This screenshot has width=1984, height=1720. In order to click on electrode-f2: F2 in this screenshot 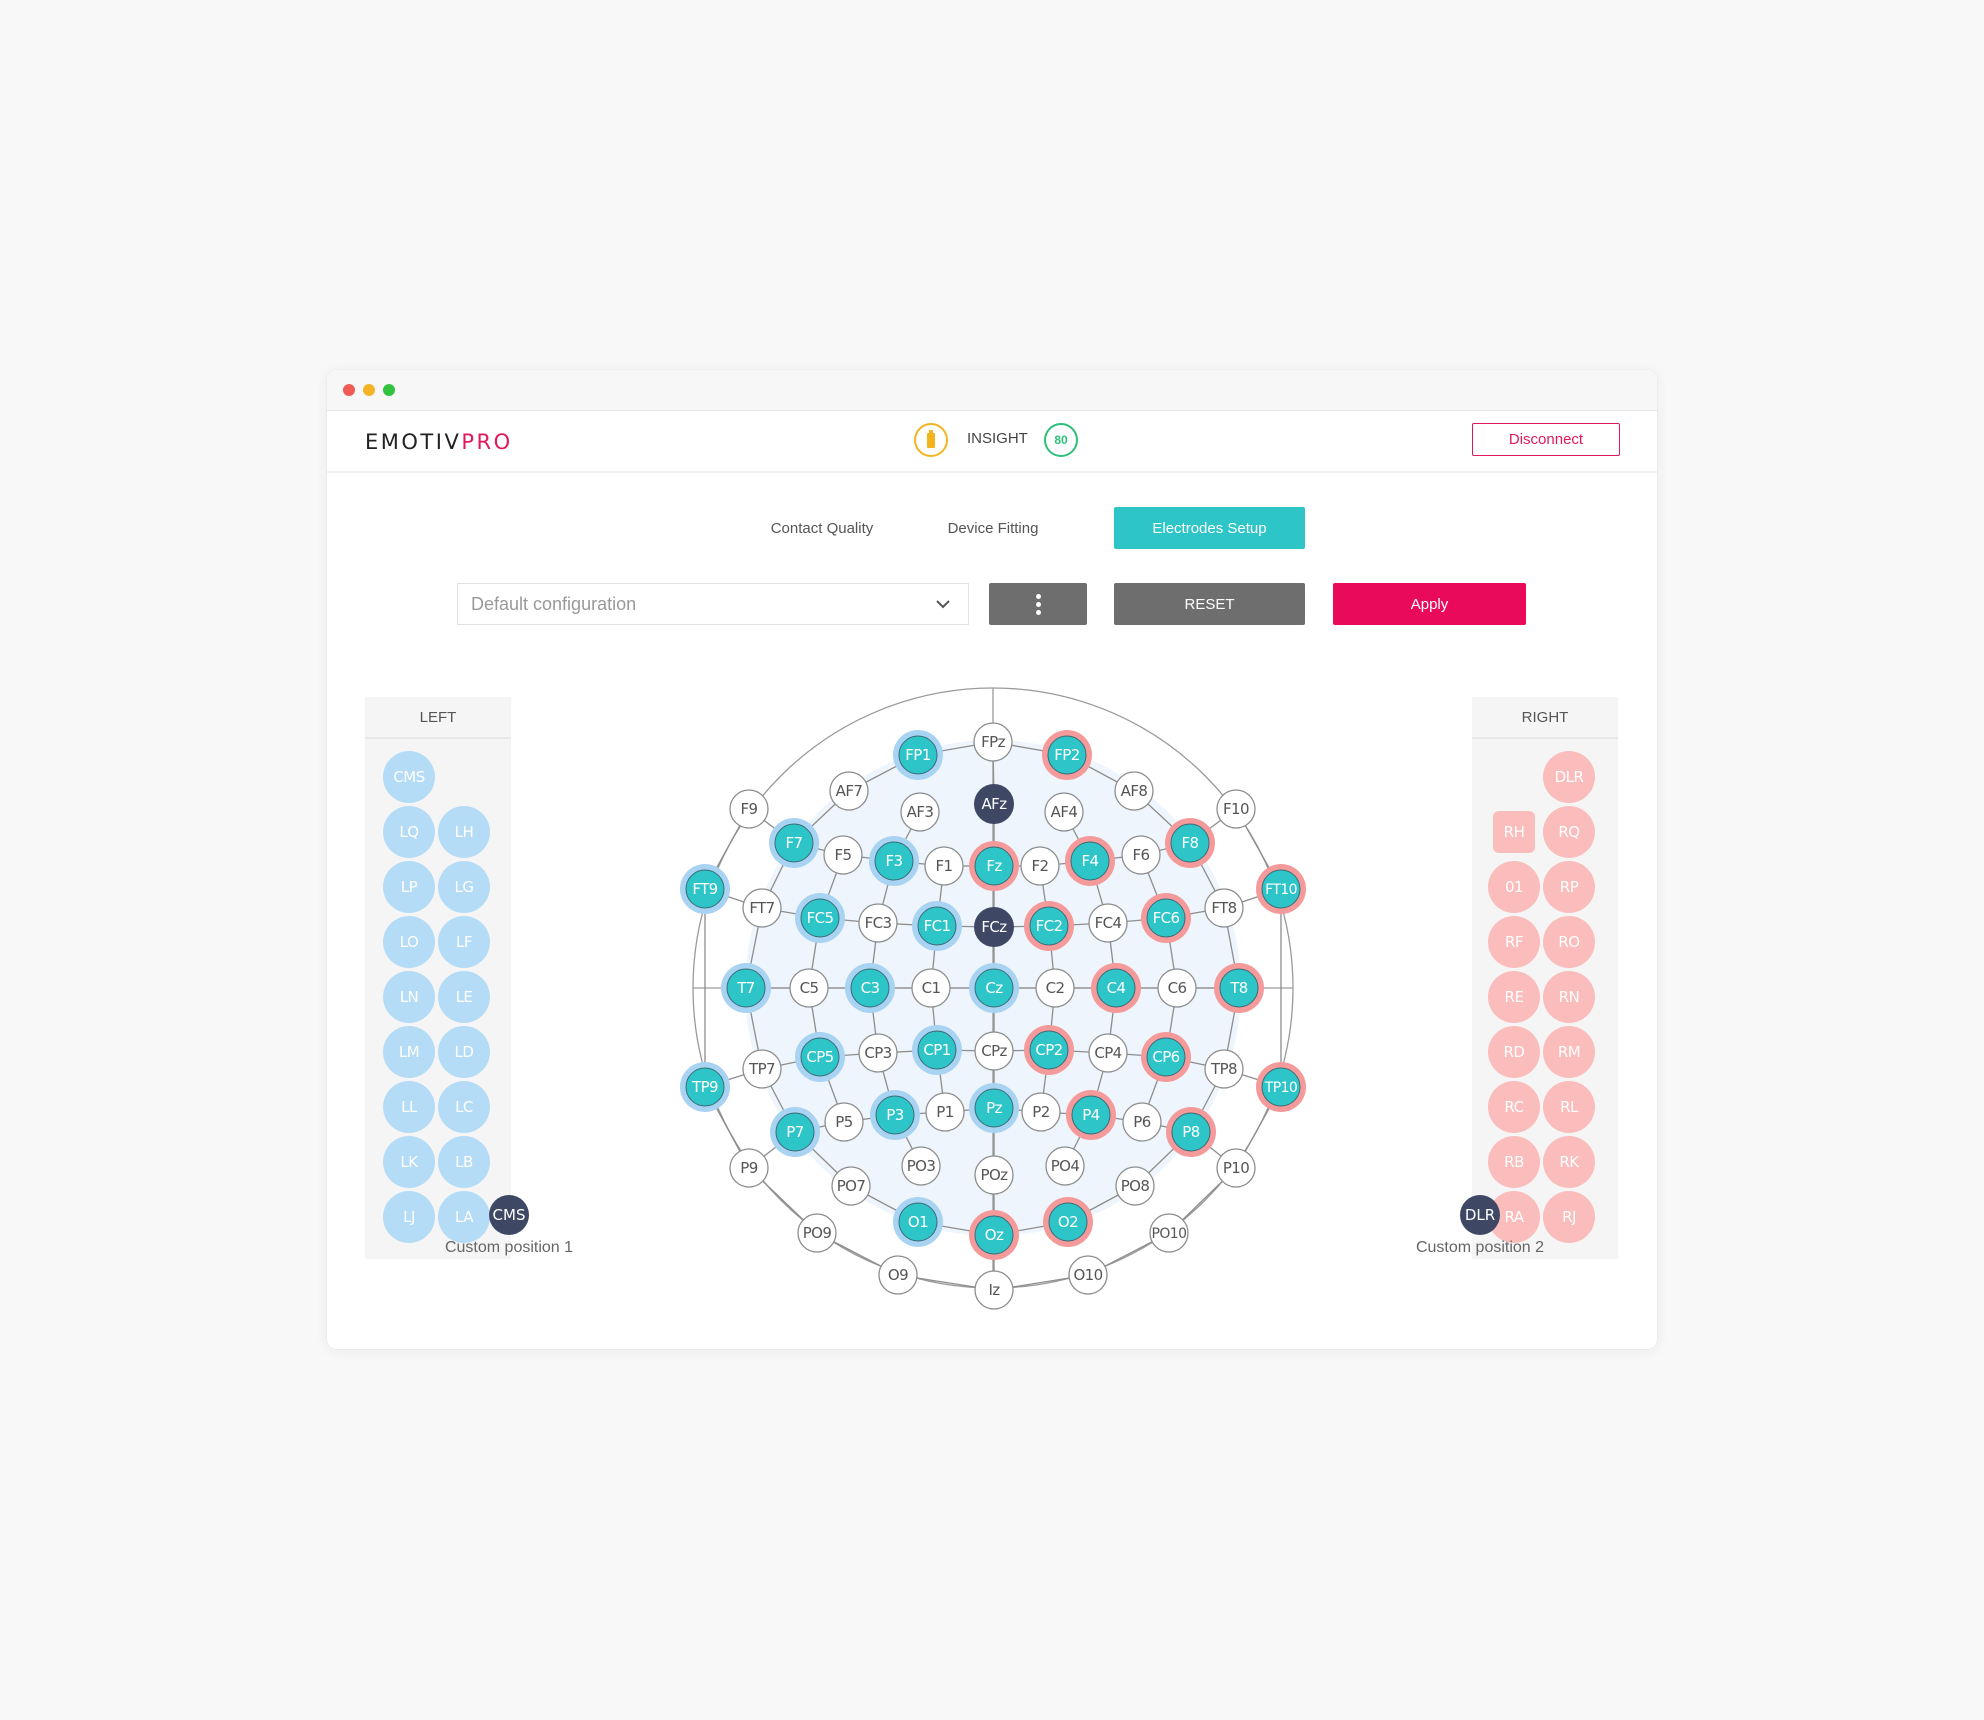, I will do `click(1040, 866)`.